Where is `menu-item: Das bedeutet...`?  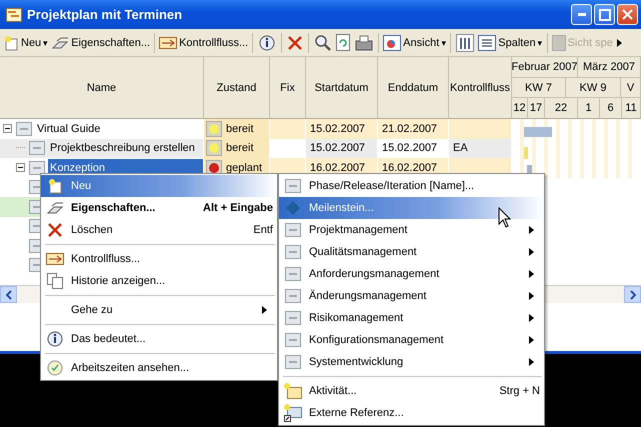
menu-item: Das bedeutet... is located at coordinates (159, 339).